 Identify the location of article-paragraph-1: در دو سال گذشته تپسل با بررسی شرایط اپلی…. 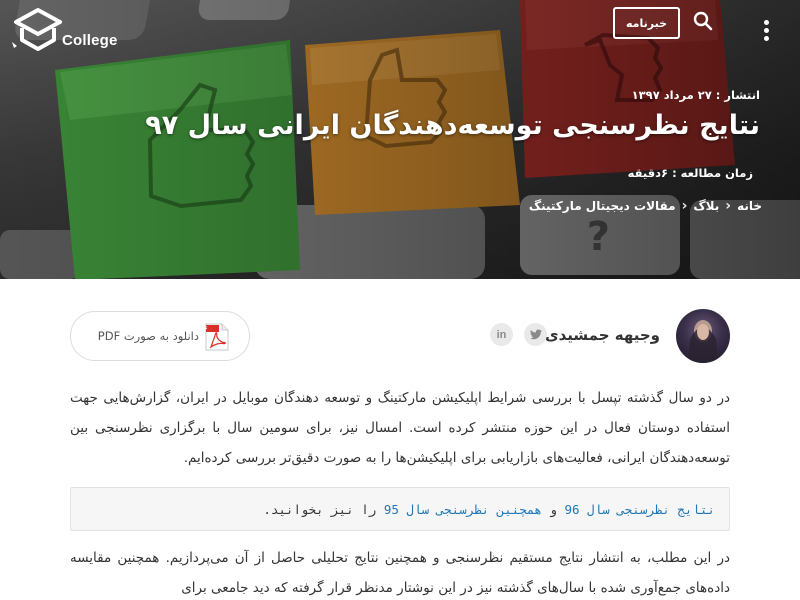
(400, 428).